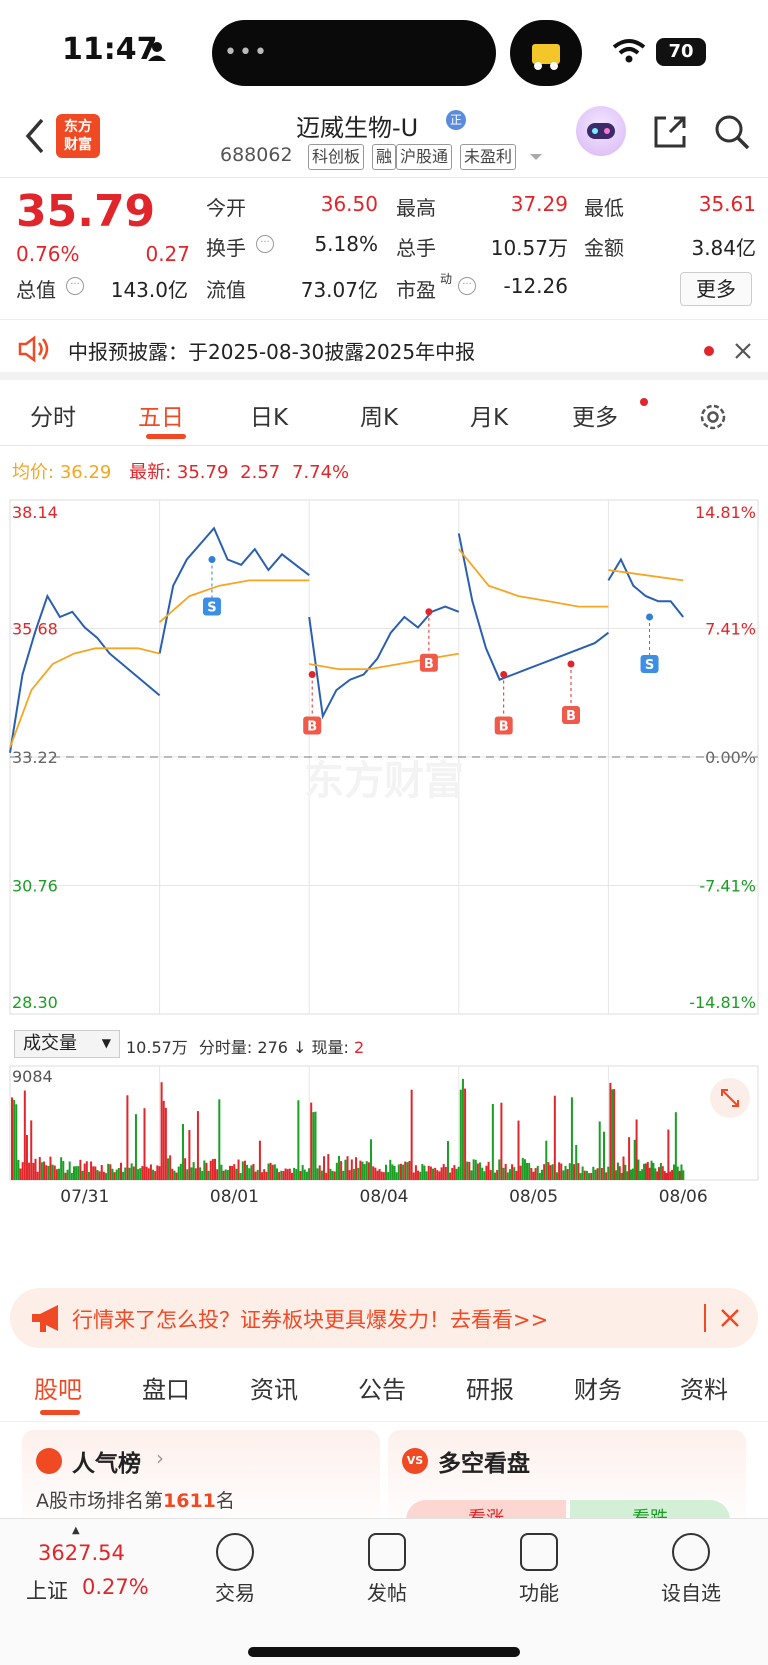  I want to click on chevron-down-icon, so click(536, 157).